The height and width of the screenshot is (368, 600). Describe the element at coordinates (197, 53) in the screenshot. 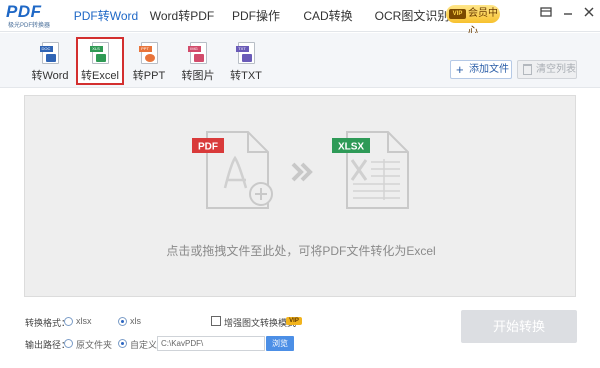

I see `image-file-icon: IMG` at that location.